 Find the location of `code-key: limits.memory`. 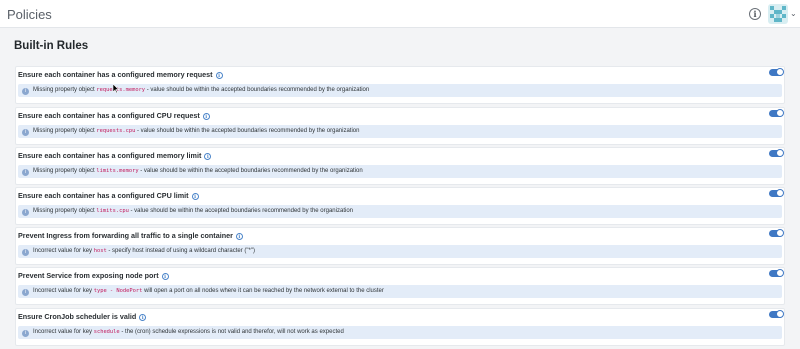

code-key: limits.memory is located at coordinates (117, 171).